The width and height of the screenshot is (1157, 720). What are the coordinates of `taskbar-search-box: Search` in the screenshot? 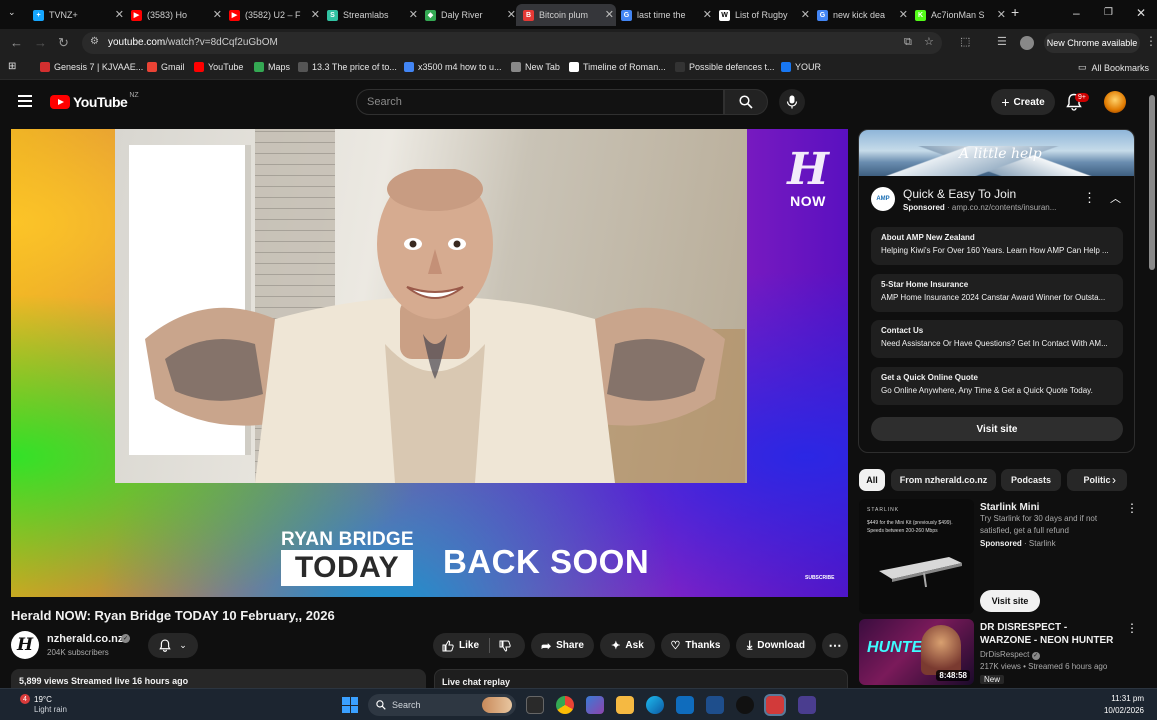 It's located at (442, 705).